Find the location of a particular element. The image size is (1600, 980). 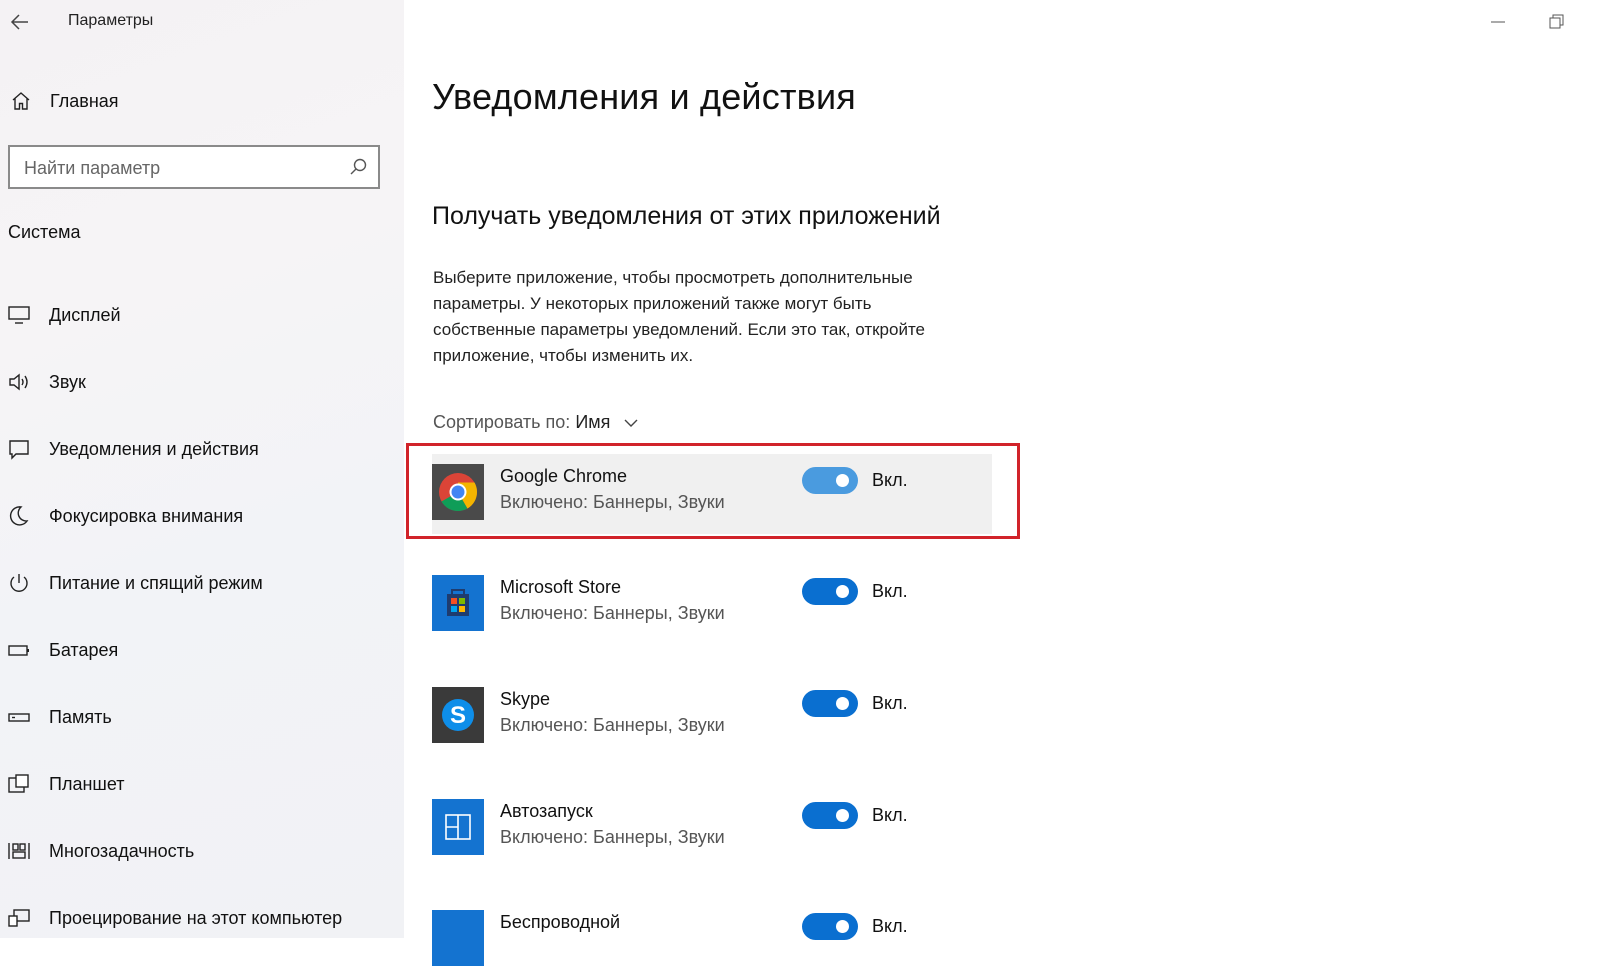

home-icon is located at coordinates (21, 101).